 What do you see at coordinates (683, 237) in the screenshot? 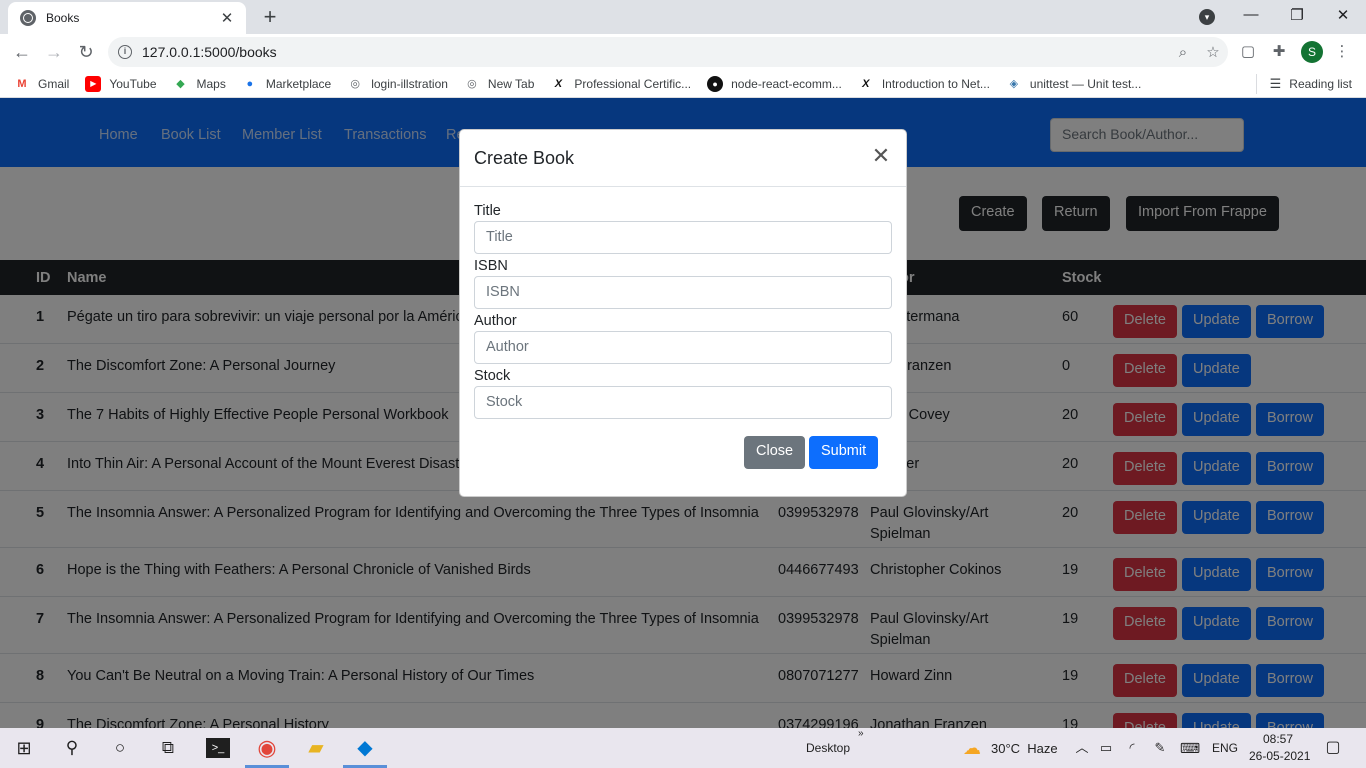
I see `title-field: Title` at bounding box center [683, 237].